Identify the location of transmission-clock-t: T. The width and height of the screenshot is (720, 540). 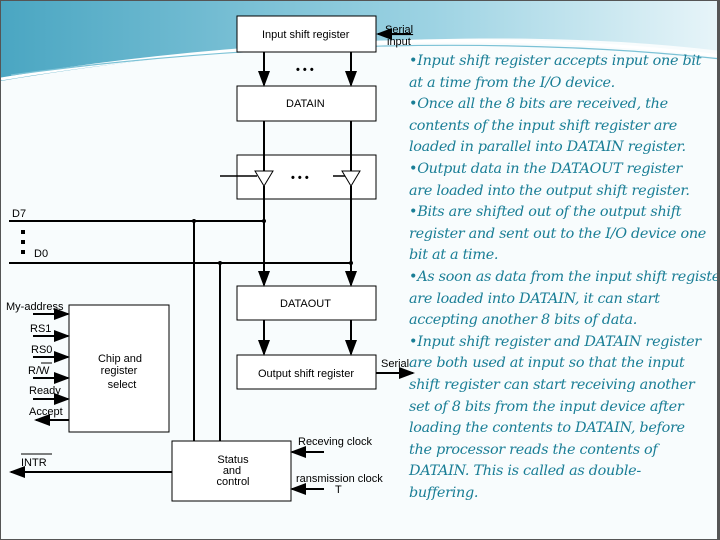
(338, 490).